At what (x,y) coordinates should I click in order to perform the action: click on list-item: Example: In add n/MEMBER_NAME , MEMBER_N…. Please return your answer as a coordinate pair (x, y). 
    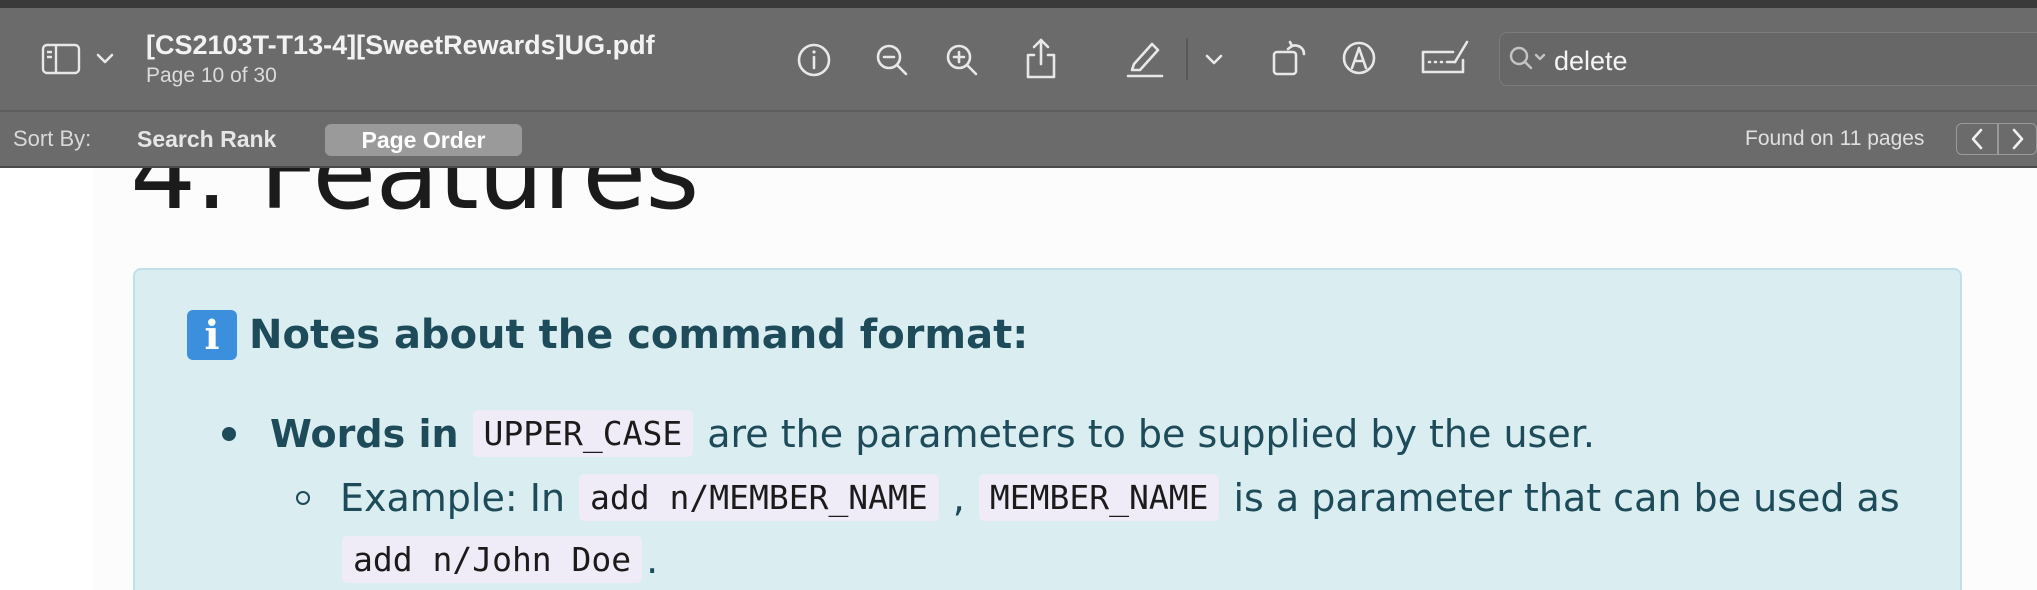
    Looking at the image, I should click on (1098, 497).